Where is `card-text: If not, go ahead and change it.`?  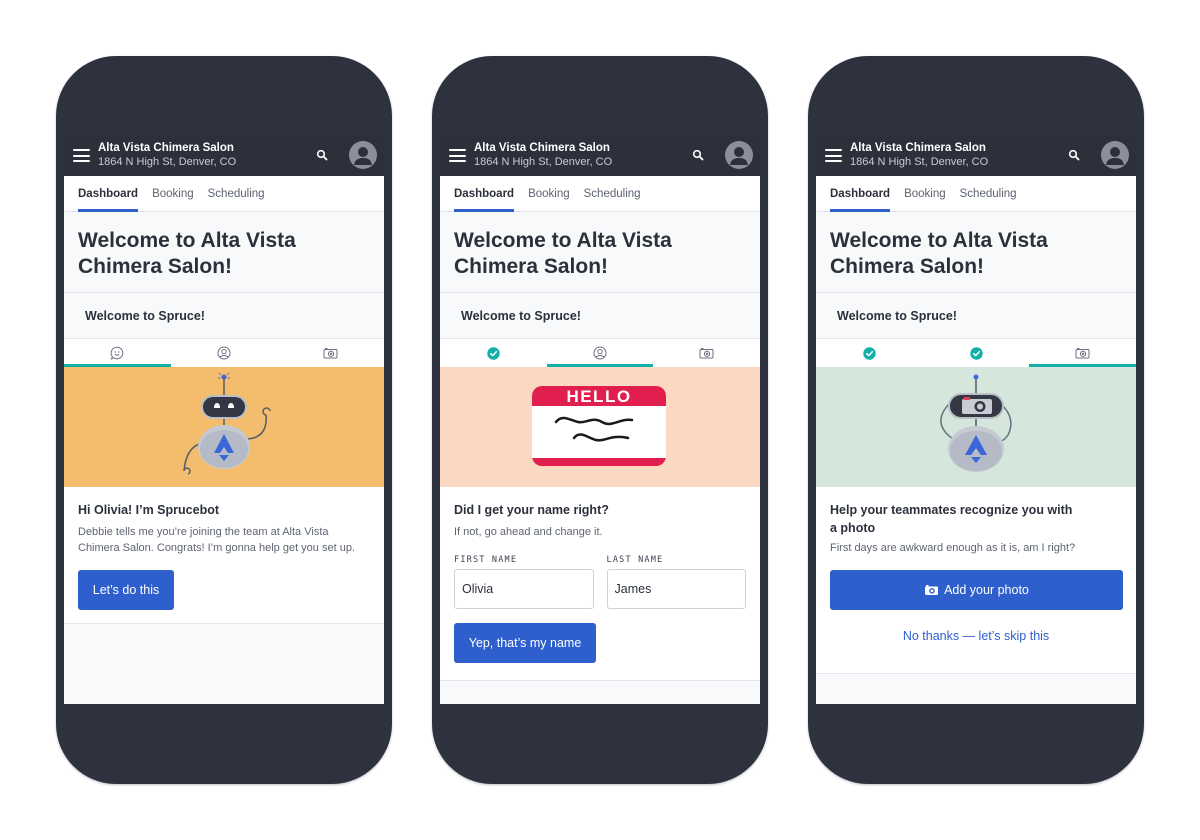 card-text: If not, go ahead and change it. is located at coordinates (528, 532).